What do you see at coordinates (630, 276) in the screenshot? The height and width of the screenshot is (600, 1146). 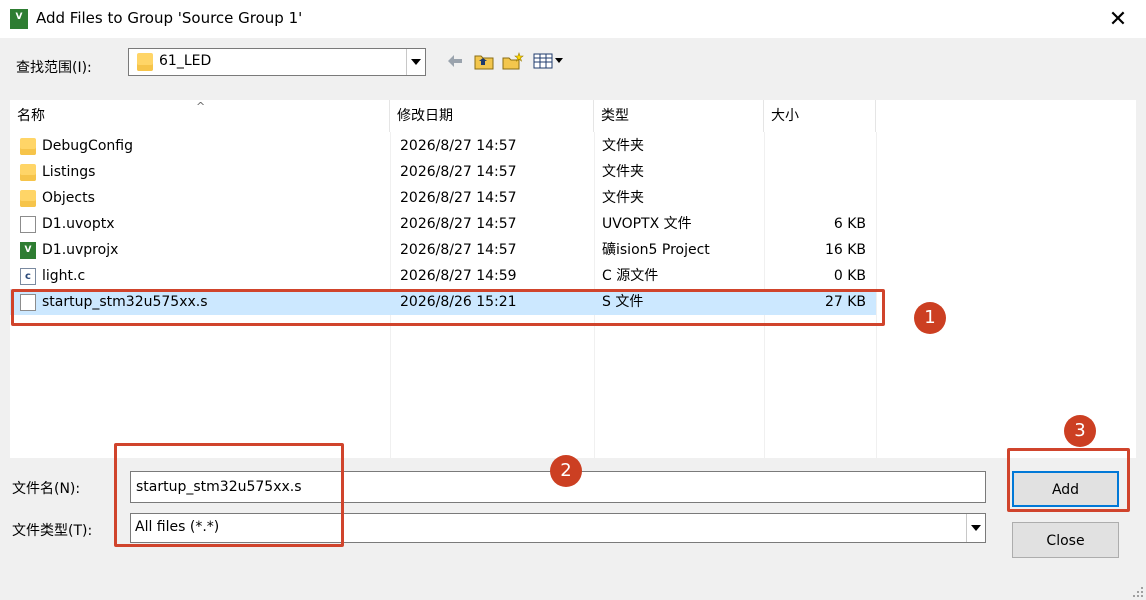 I see `file-type: C 源文件` at bounding box center [630, 276].